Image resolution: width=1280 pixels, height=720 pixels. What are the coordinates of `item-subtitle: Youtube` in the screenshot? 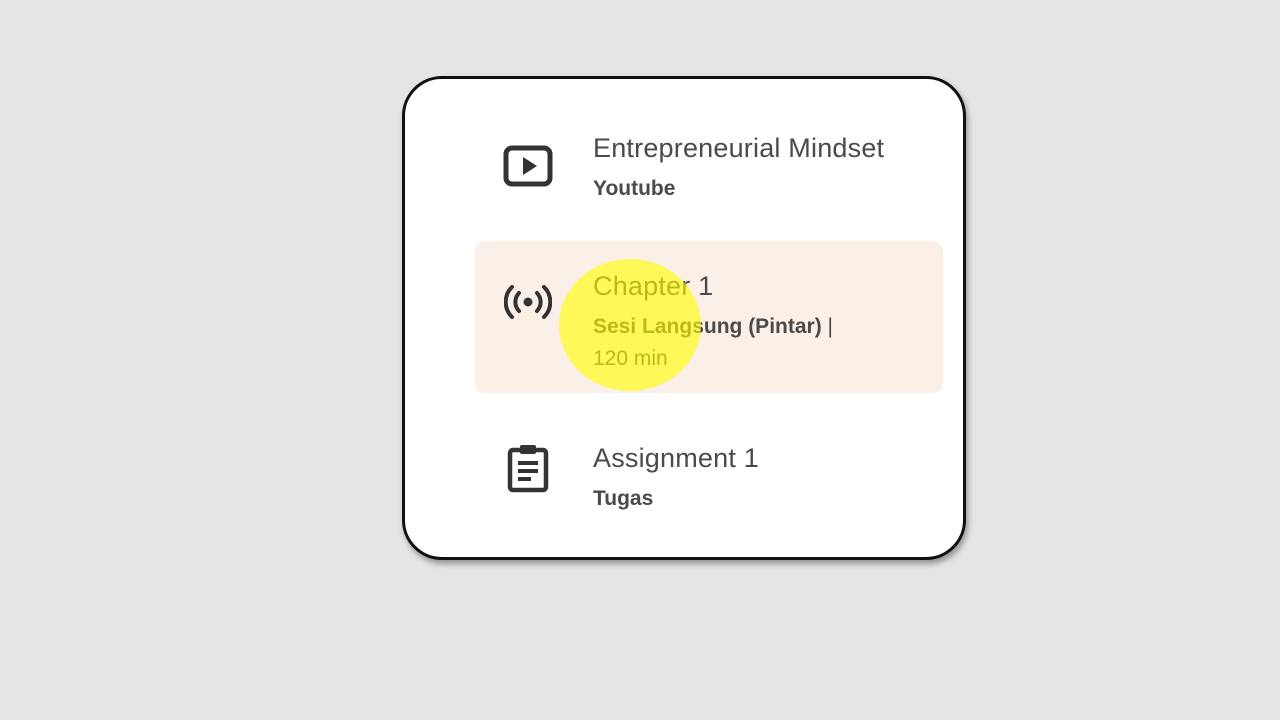 It's located at (743, 189).